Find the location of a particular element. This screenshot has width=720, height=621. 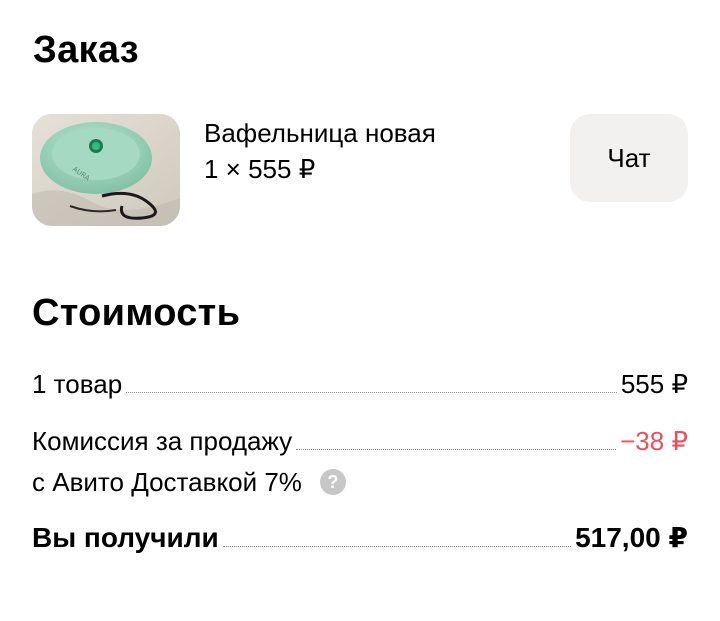

items-row: 1 товар 555 ₽ is located at coordinates (360, 384).